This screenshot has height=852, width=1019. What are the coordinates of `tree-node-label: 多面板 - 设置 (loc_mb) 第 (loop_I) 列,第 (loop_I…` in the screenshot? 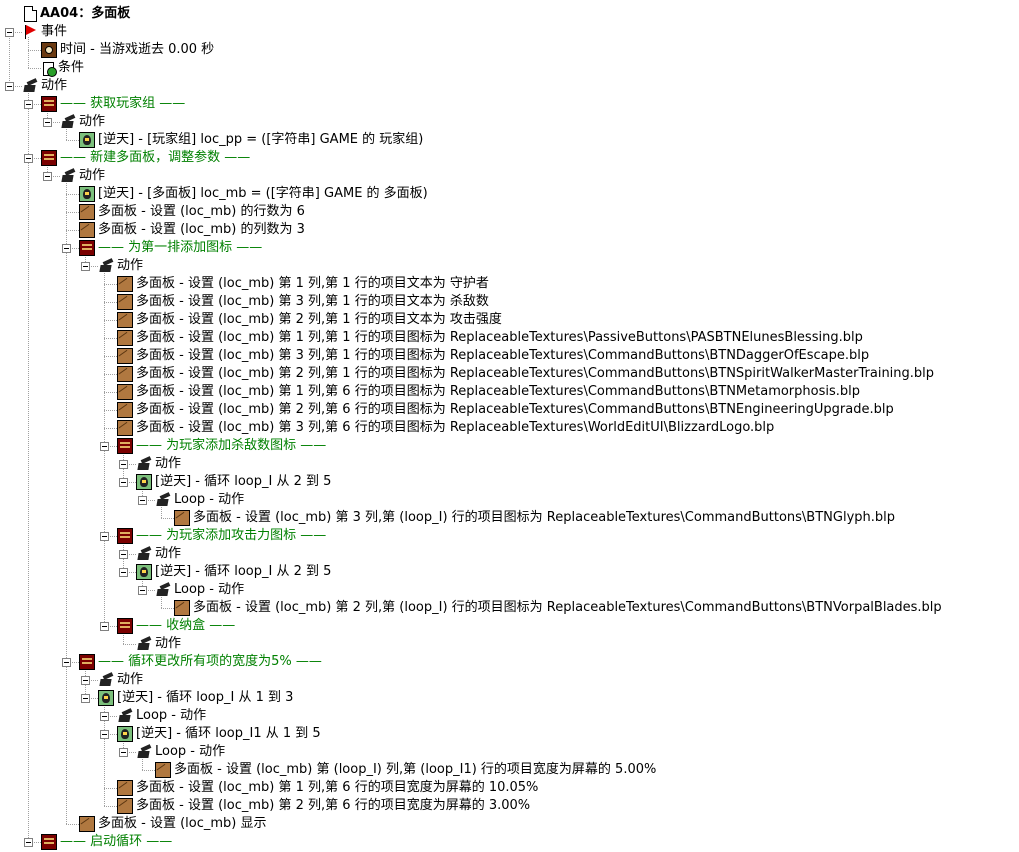 It's located at (415, 769).